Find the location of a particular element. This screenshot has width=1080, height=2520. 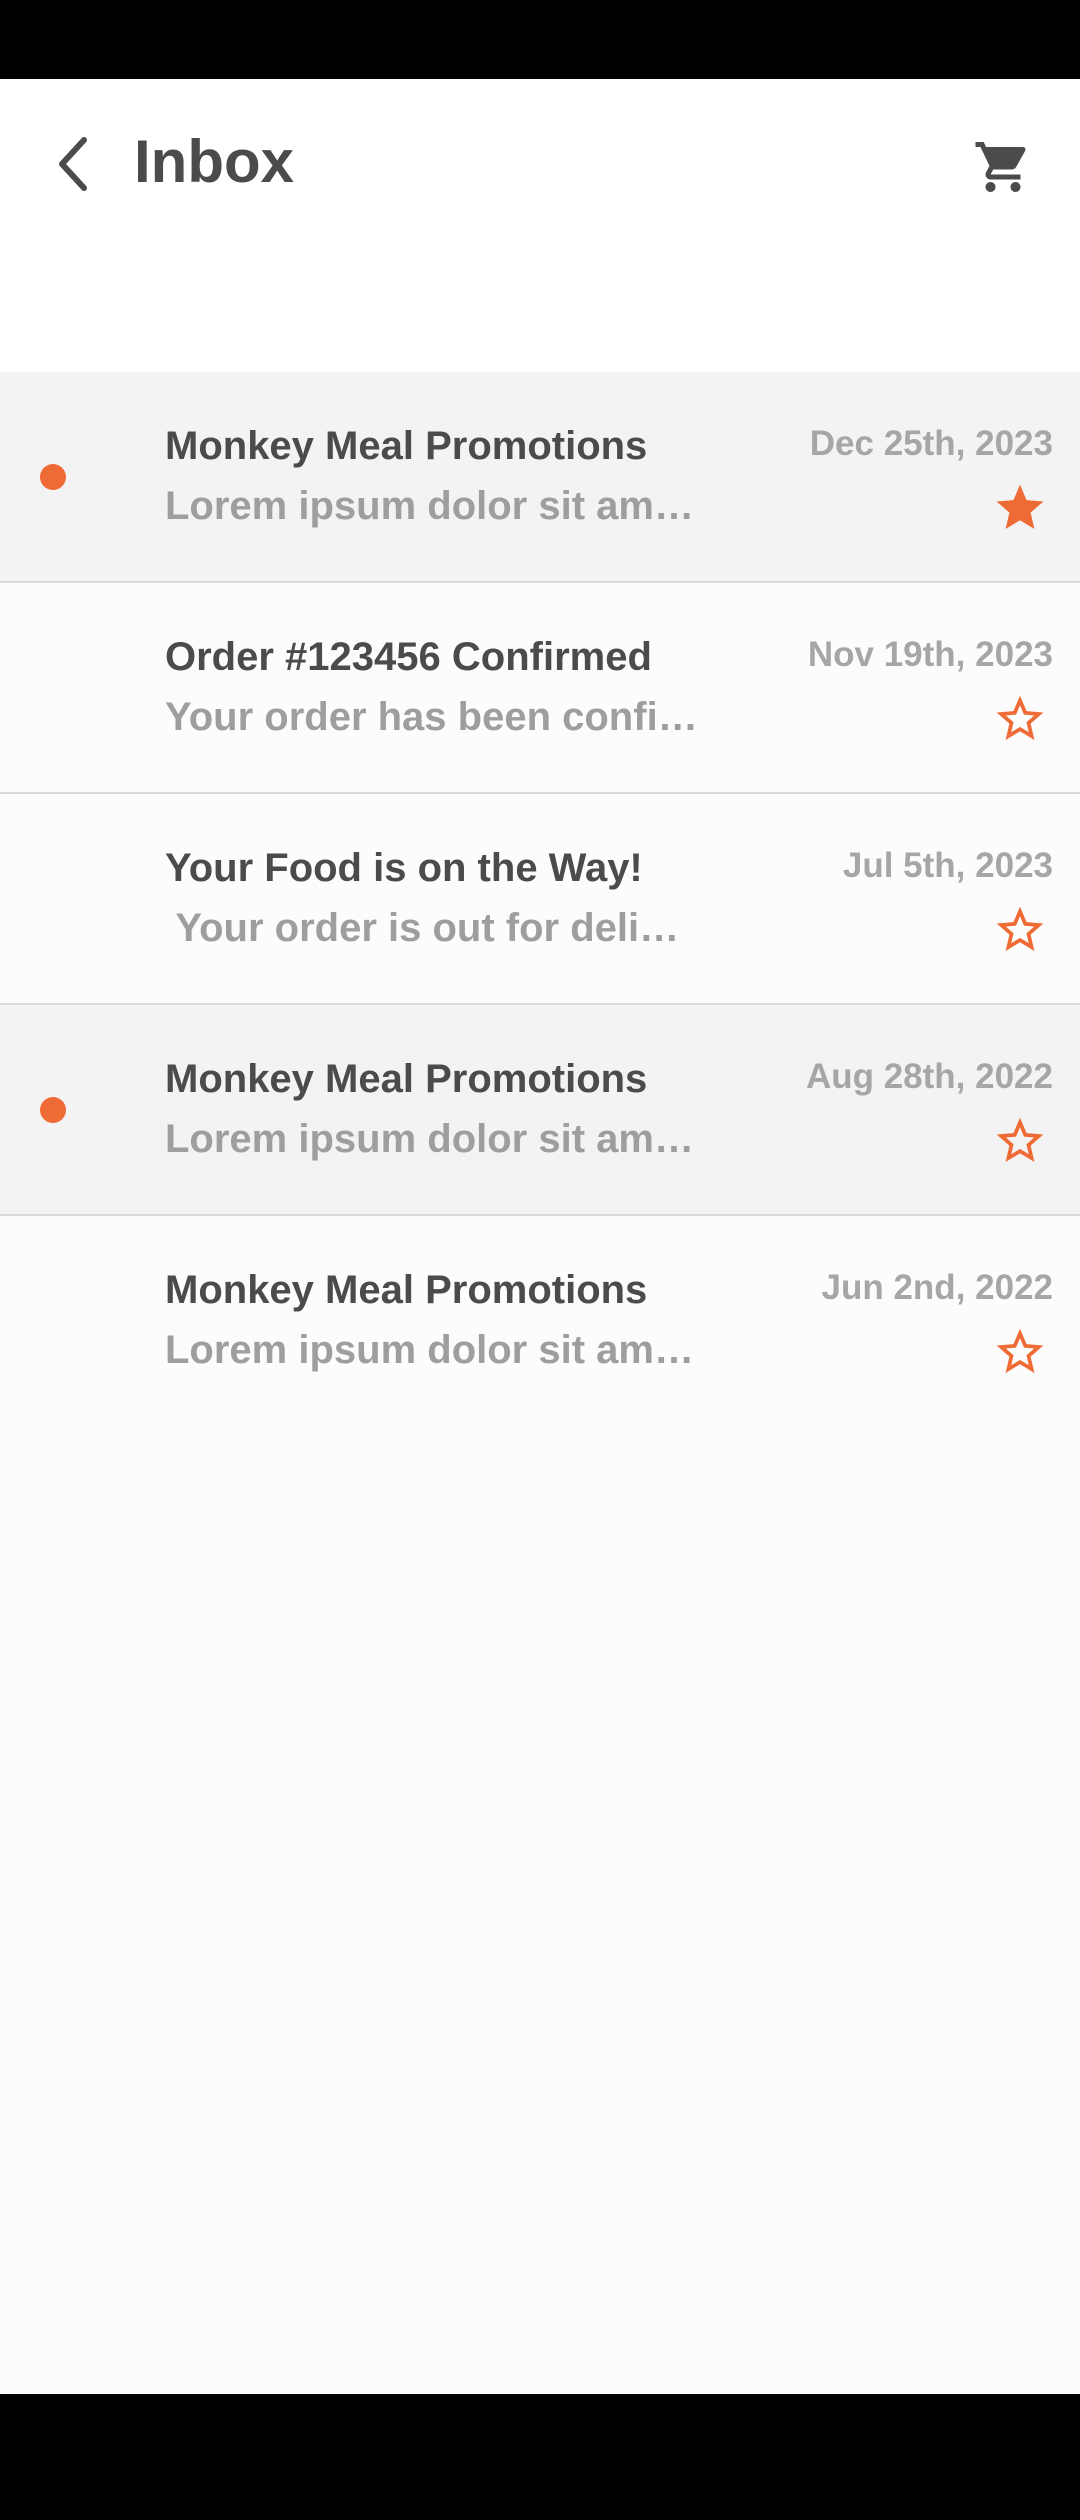

message-date: Jul 5th, 2023 is located at coordinates (947, 865).